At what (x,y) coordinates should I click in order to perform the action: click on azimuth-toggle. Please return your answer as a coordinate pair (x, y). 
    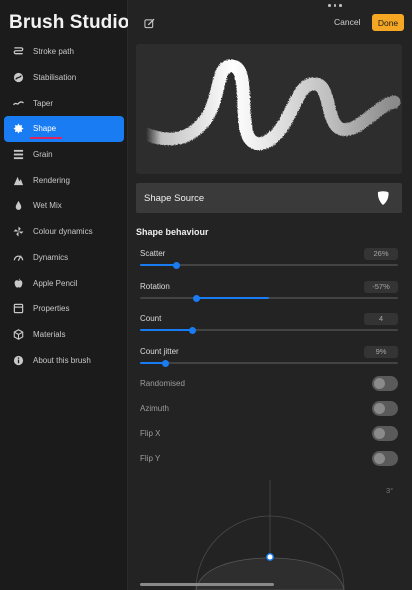
    Looking at the image, I should click on (385, 408).